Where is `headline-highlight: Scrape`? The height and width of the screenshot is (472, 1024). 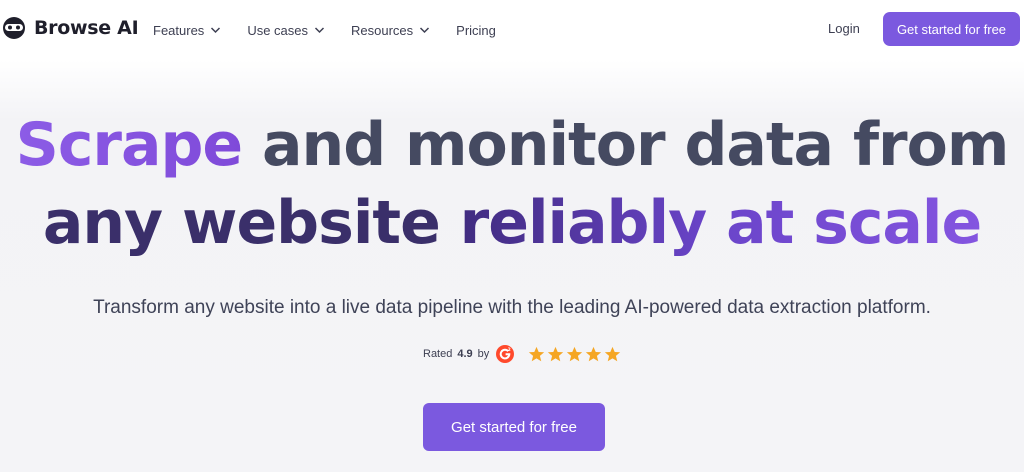 headline-highlight: Scrape is located at coordinates (129, 145).